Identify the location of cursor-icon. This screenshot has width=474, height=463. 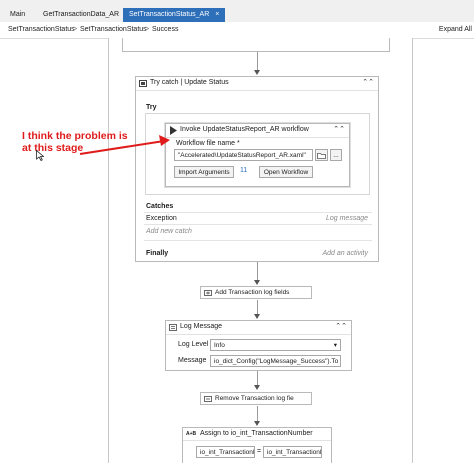
(40, 155).